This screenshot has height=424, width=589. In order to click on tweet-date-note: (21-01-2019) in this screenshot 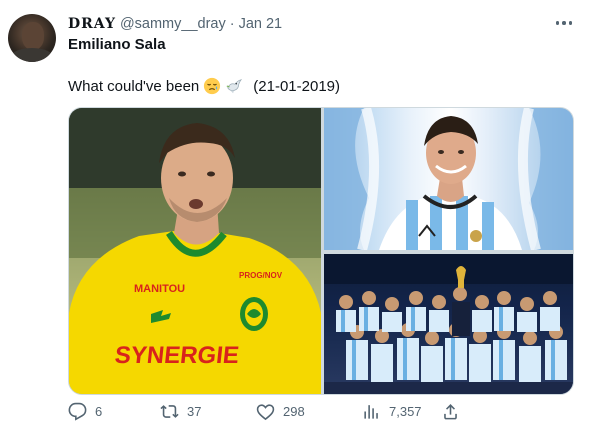, I will do `click(296, 86)`.